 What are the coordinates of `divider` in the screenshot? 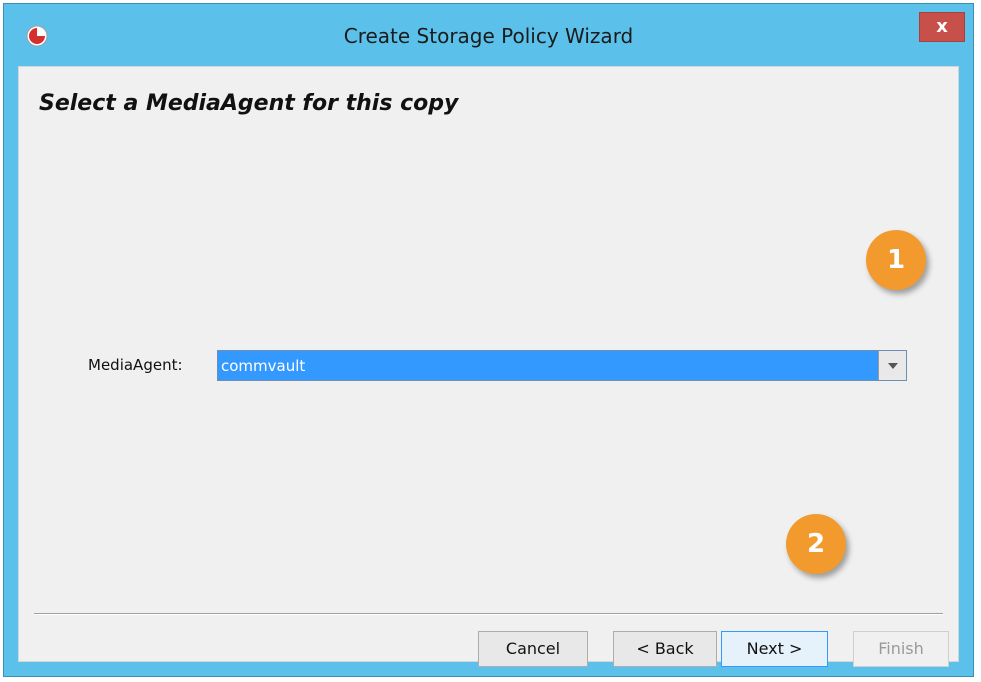 It's located at (488, 614).